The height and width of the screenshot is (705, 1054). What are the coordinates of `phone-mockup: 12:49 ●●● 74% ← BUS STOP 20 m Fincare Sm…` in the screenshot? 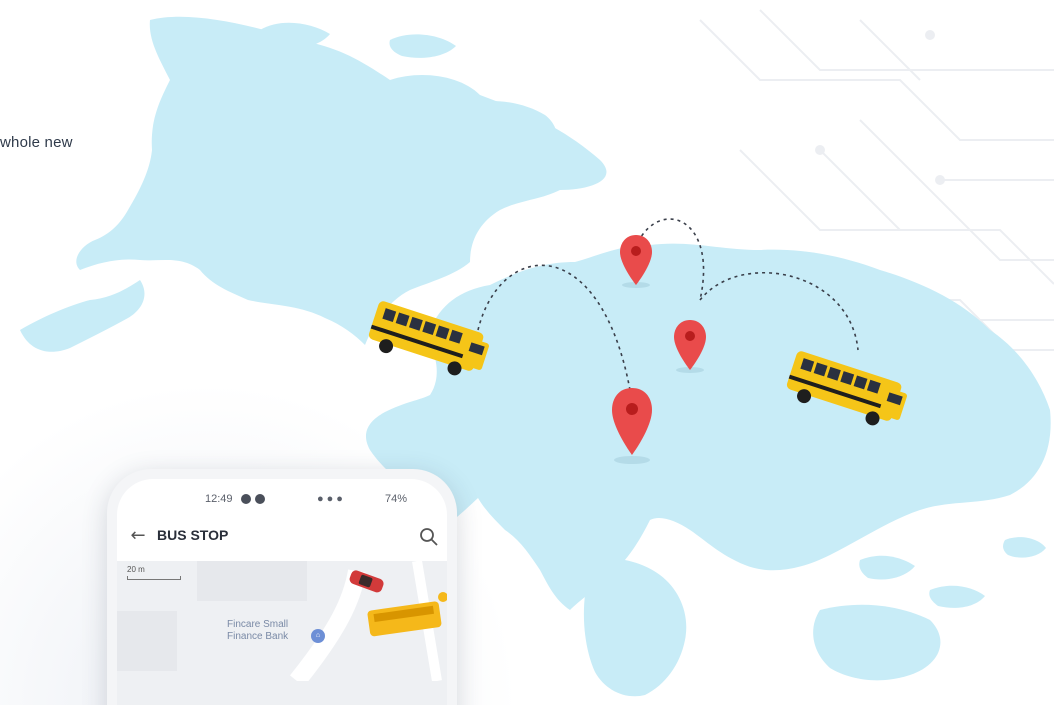 It's located at (282, 587).